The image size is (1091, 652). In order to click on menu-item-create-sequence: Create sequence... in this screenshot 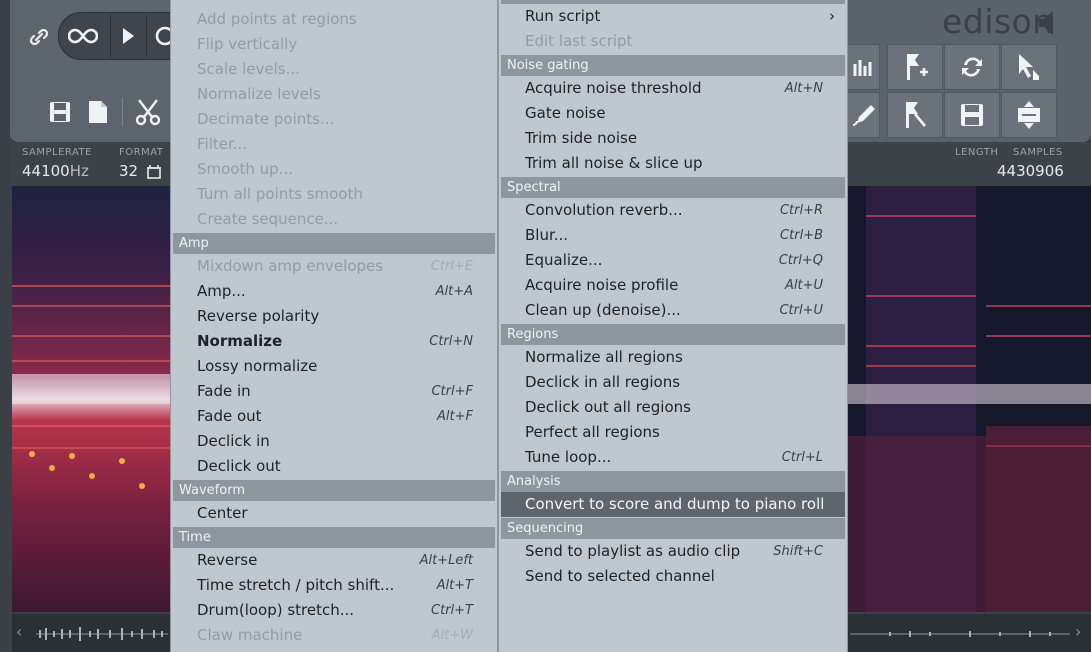, I will do `click(334, 219)`.